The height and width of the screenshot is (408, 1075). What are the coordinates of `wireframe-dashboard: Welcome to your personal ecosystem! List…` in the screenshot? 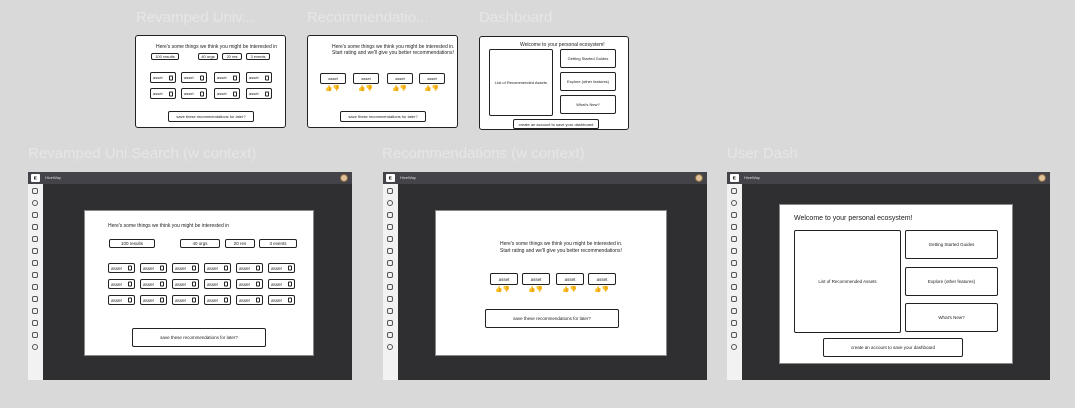 It's located at (554, 83).